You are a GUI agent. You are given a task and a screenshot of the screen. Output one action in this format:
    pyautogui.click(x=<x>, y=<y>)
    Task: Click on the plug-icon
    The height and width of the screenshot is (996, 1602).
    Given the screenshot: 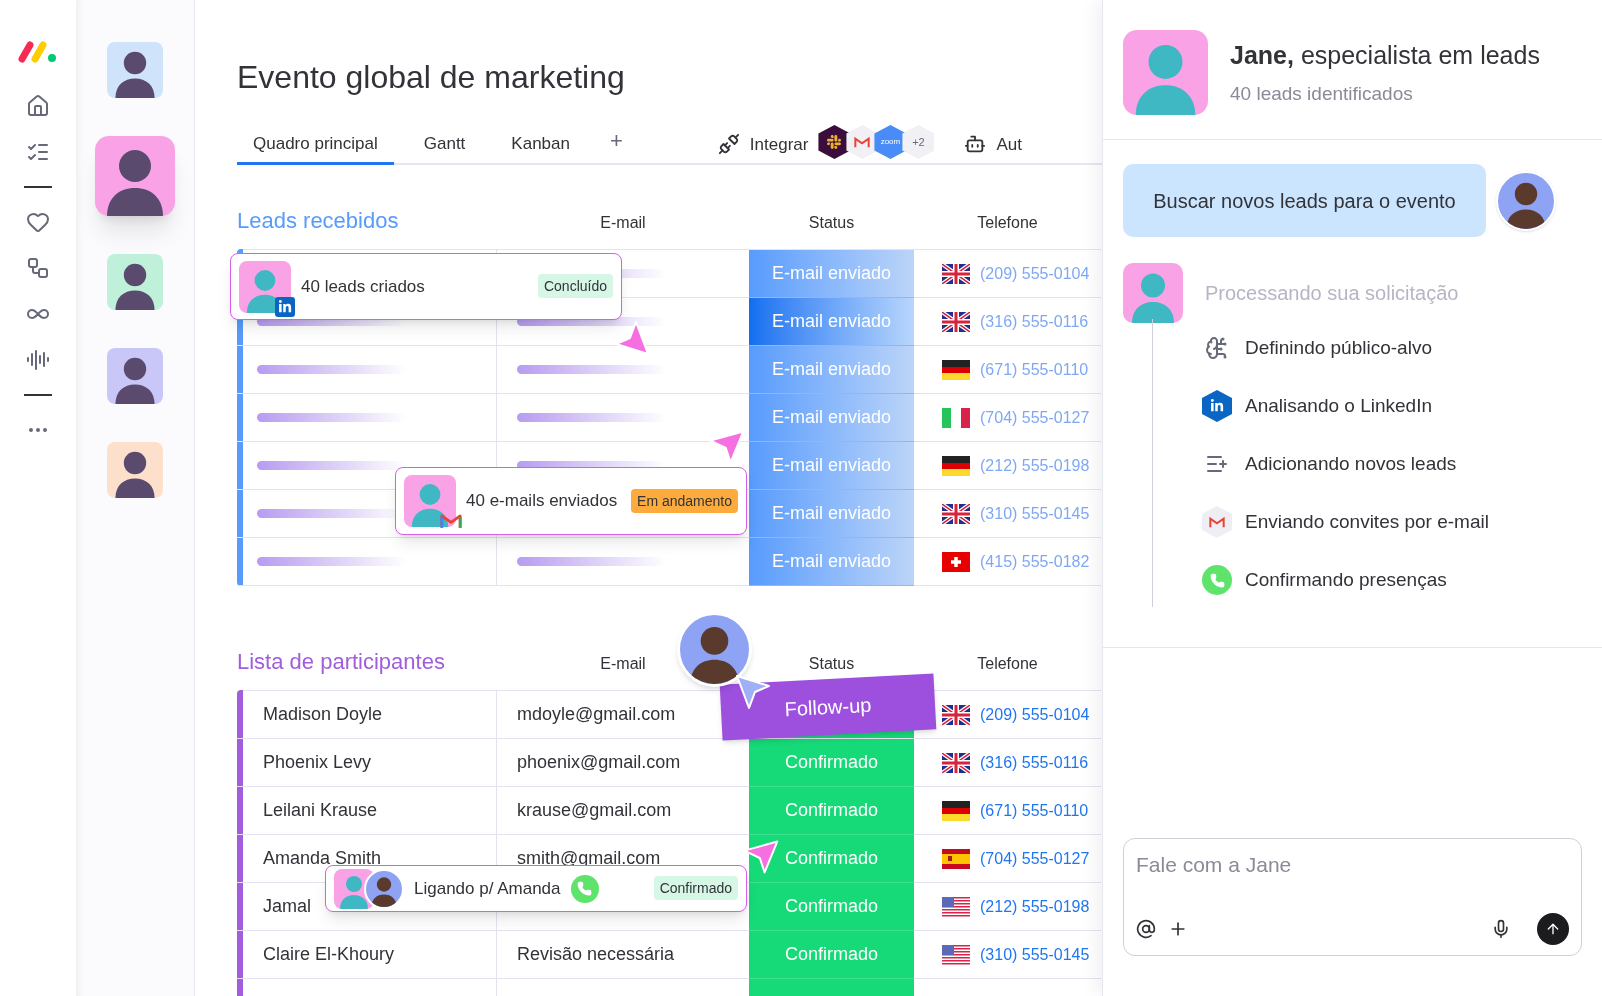 What is the action you would take?
    pyautogui.click(x=728, y=144)
    